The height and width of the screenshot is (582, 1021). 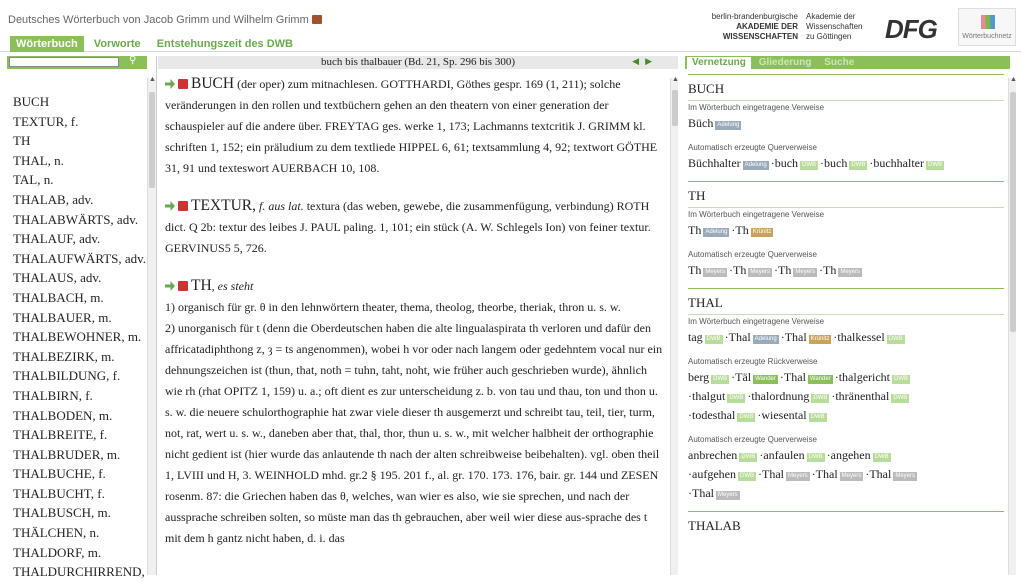 What do you see at coordinates (708, 396) in the screenshot?
I see `ref-link: thalgut` at bounding box center [708, 396].